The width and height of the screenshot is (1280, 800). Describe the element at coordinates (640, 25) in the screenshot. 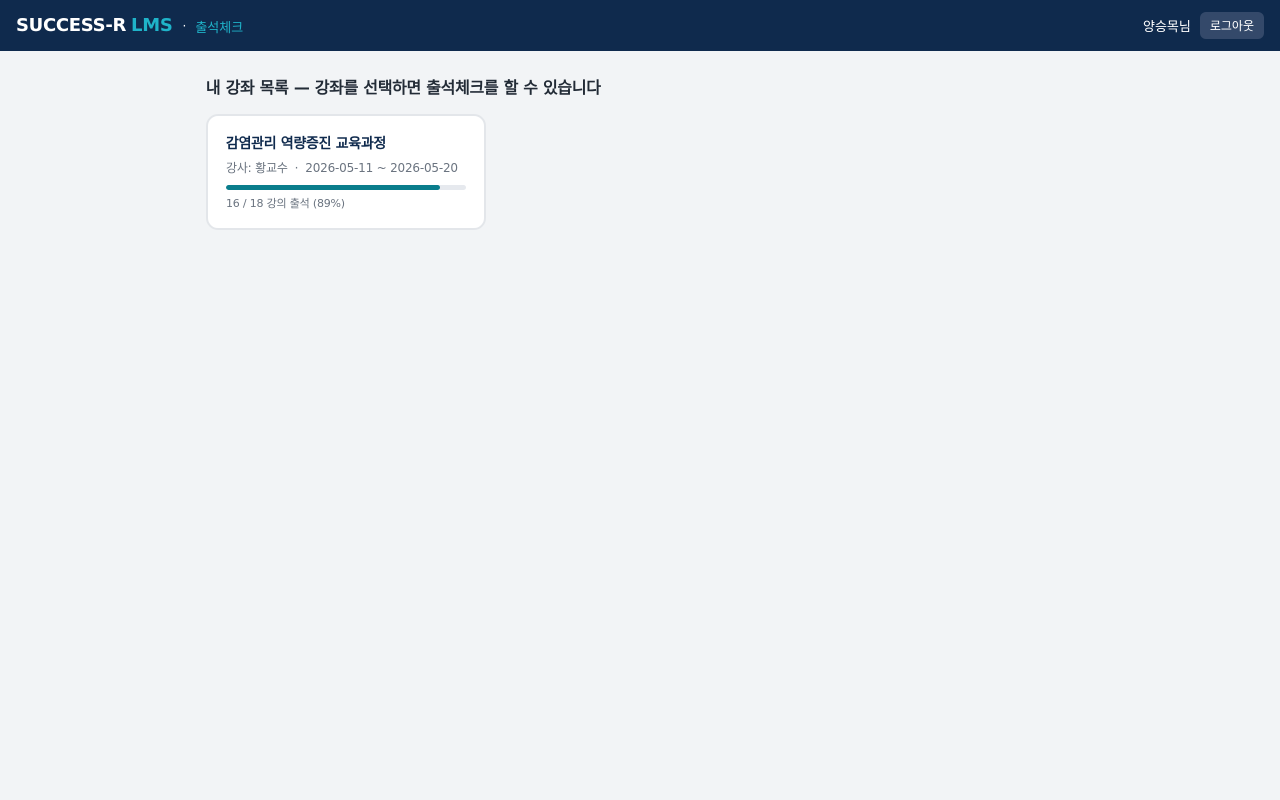

I see `top-navbar: SUCCESS-R LMS · 출석체크 양승목님 로그아웃` at that location.